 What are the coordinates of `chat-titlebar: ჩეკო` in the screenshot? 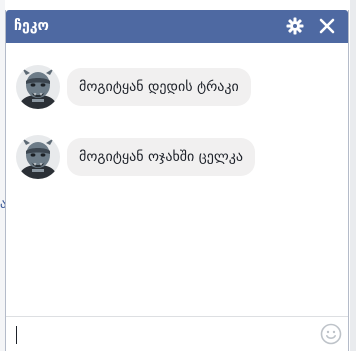 It's located at (177, 26).